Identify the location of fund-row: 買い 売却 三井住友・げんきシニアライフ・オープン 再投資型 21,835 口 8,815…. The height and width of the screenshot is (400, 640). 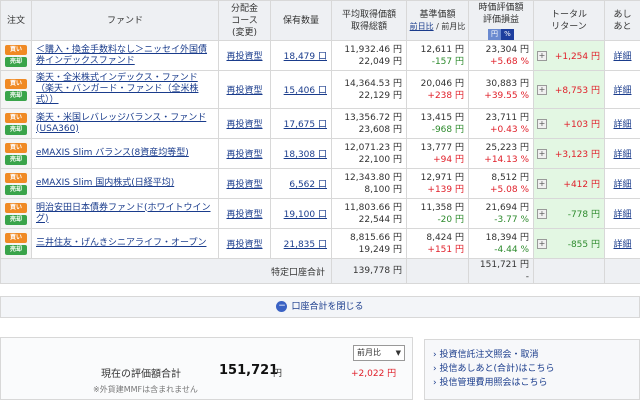
(320, 243).